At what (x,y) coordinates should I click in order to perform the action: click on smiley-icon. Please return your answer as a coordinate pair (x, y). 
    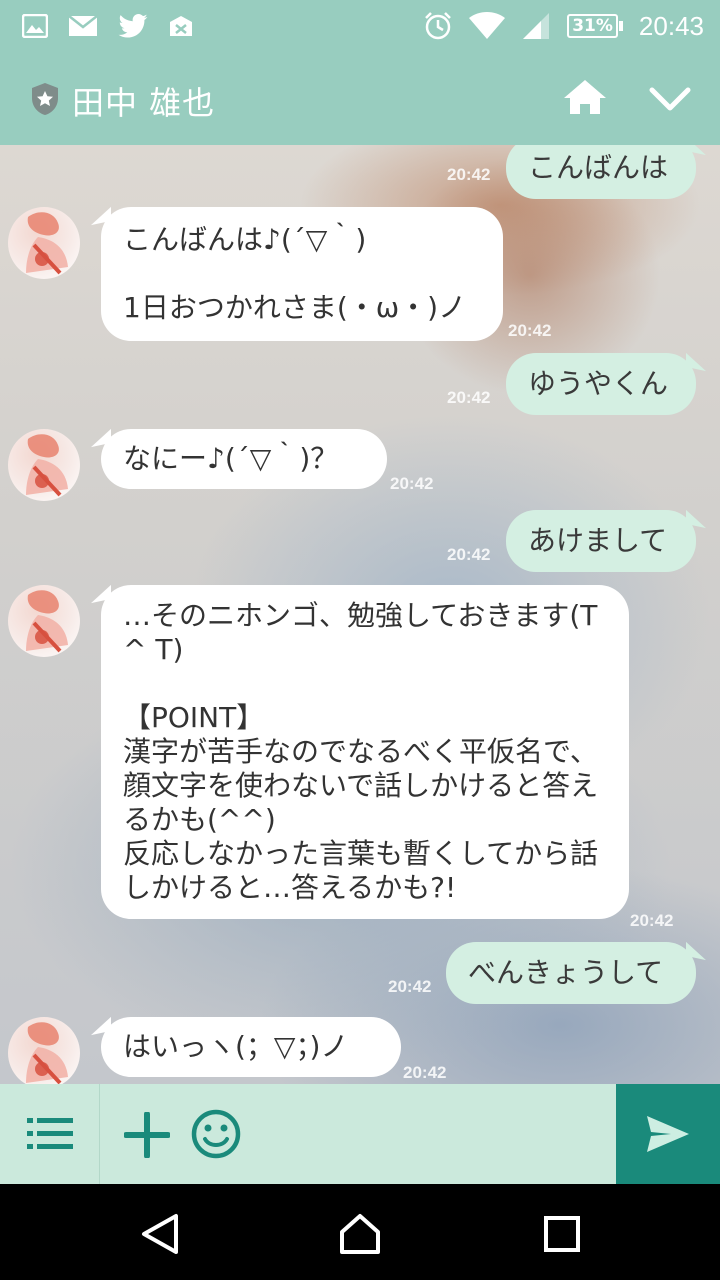
    Looking at the image, I should click on (216, 1134).